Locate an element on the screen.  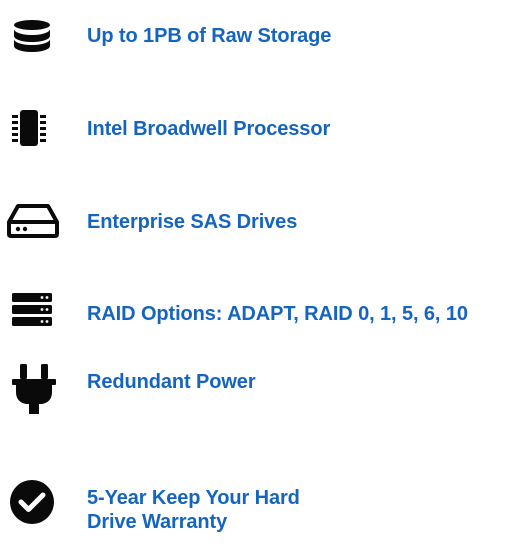
feature-label-warranty: 5-Year Keep Your Hard Drive Warranty is located at coordinates (193, 510).